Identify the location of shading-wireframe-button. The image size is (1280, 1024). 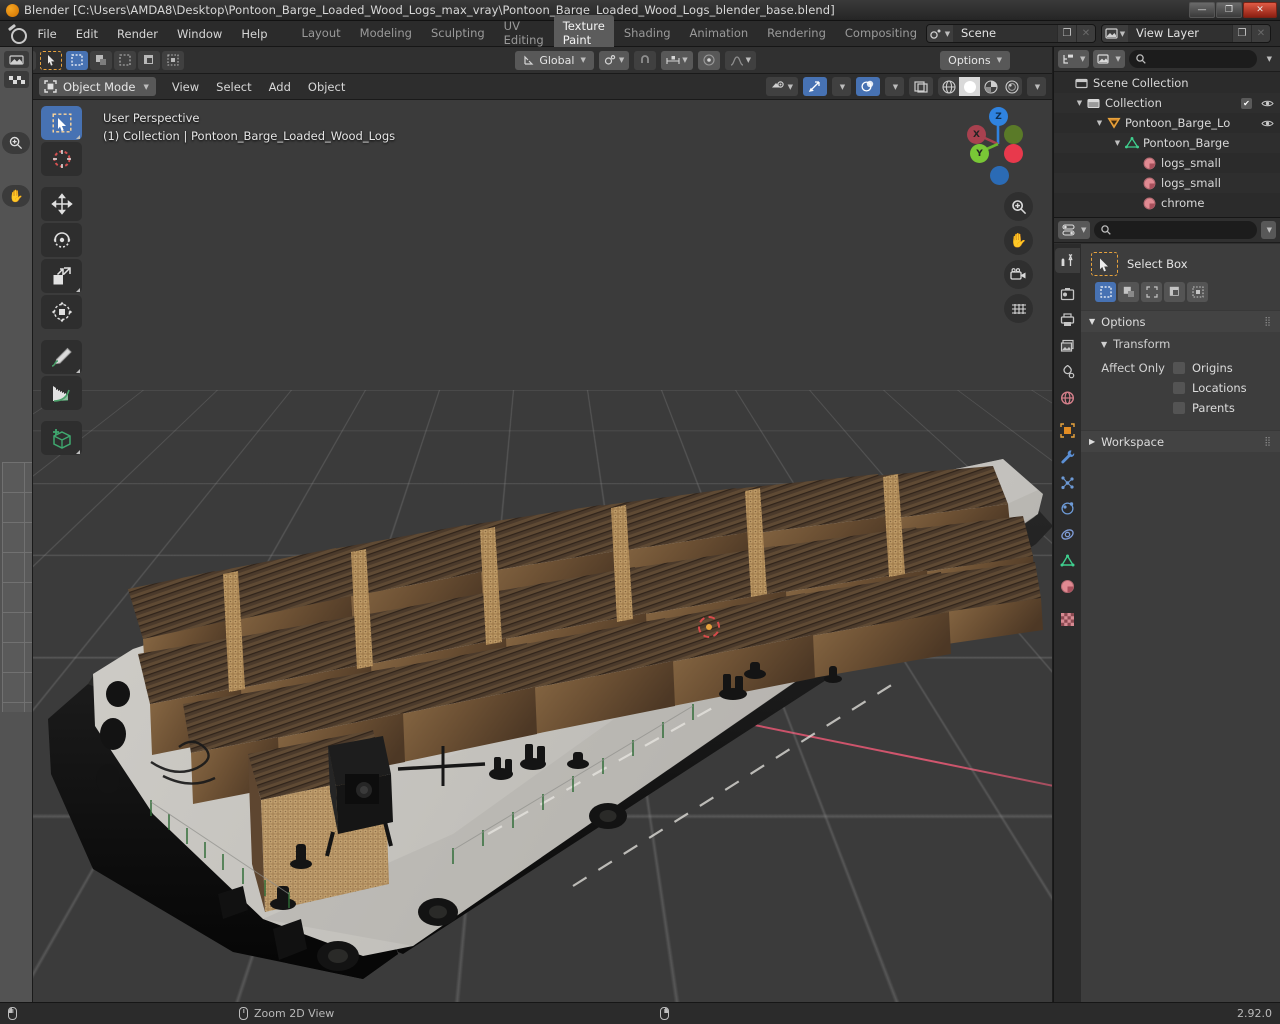
(948, 86).